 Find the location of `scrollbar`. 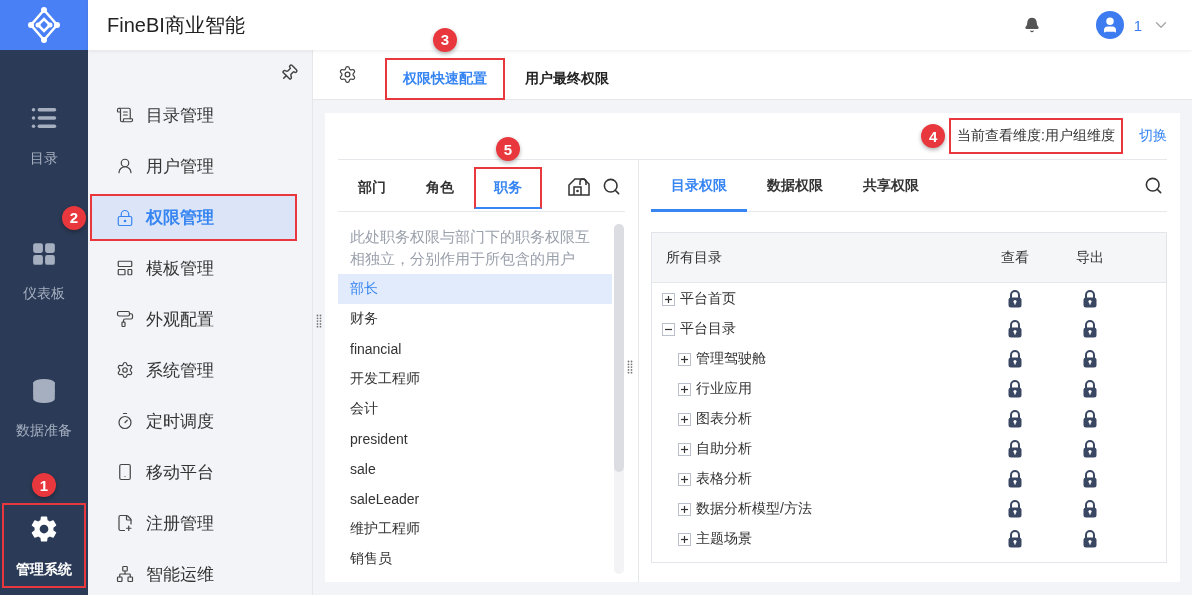

scrollbar is located at coordinates (619, 399).